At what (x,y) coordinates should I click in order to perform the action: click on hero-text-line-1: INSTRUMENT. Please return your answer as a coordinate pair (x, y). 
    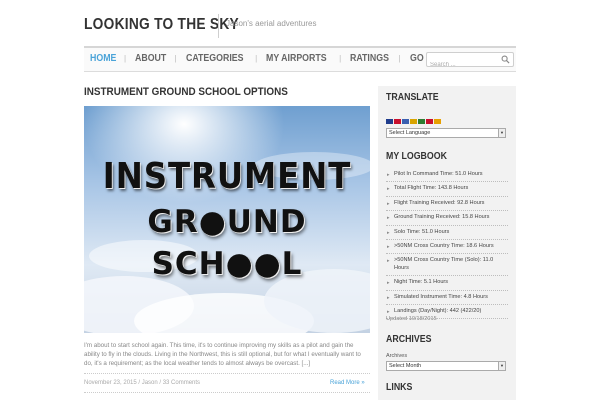
    Looking at the image, I should click on (227, 176).